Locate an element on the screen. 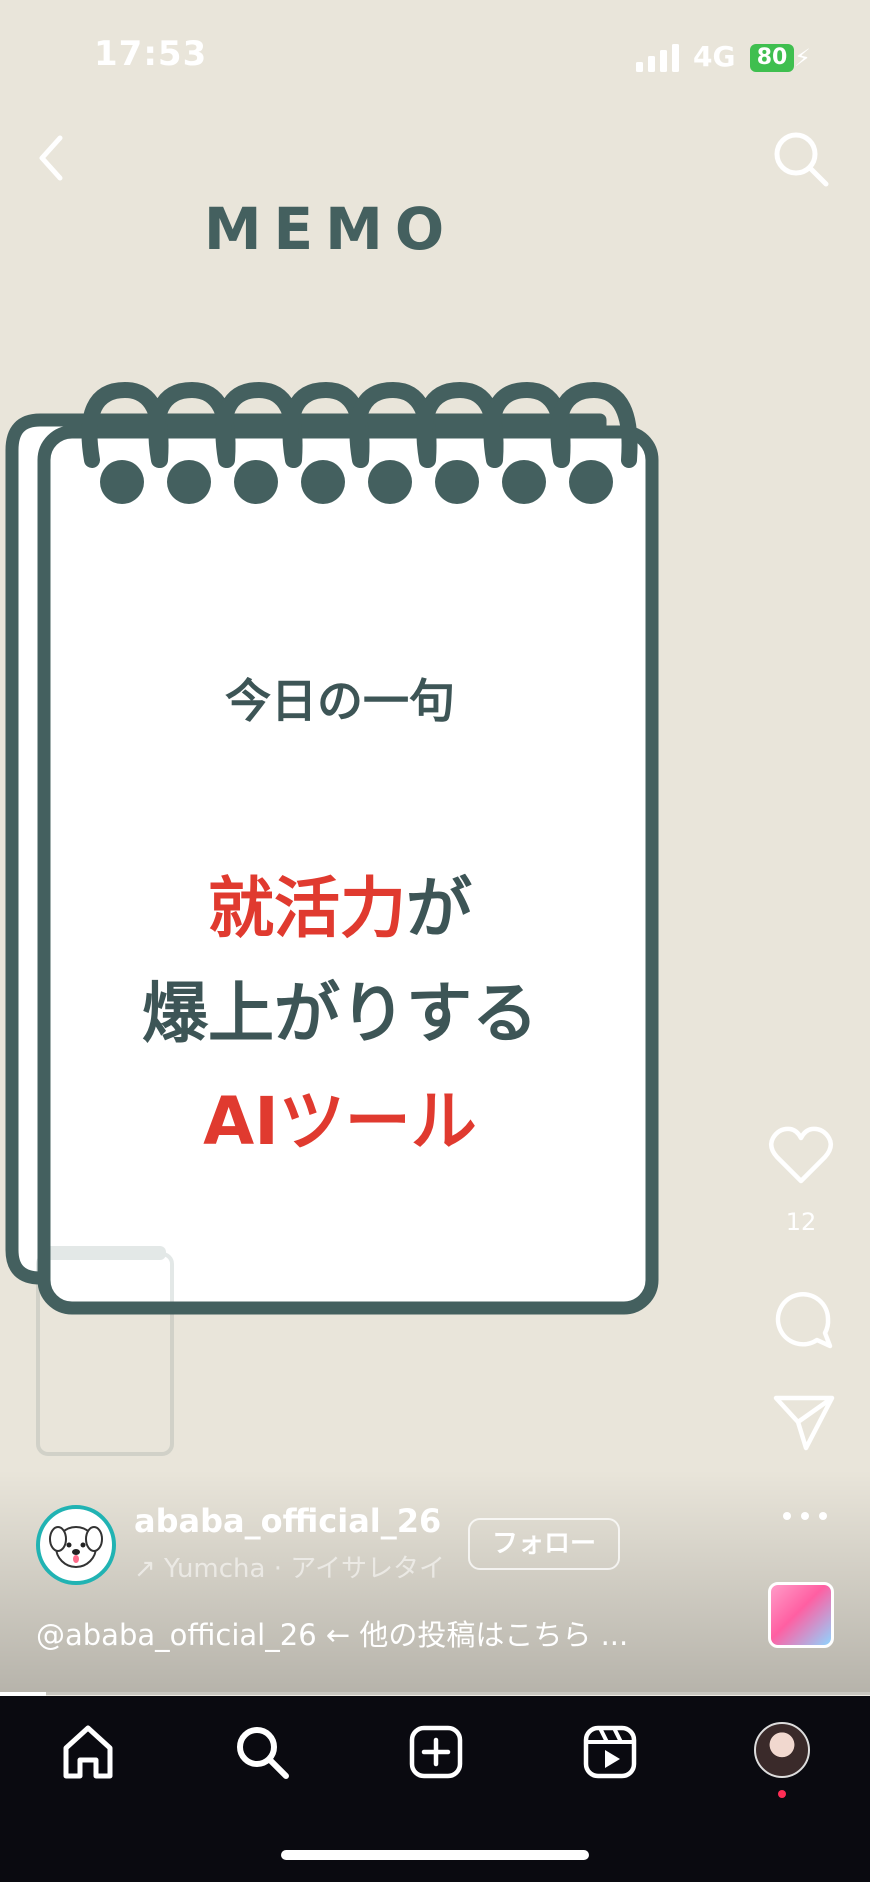 The height and width of the screenshot is (1882, 870). battery-indicator: 80 is located at coordinates (772, 58).